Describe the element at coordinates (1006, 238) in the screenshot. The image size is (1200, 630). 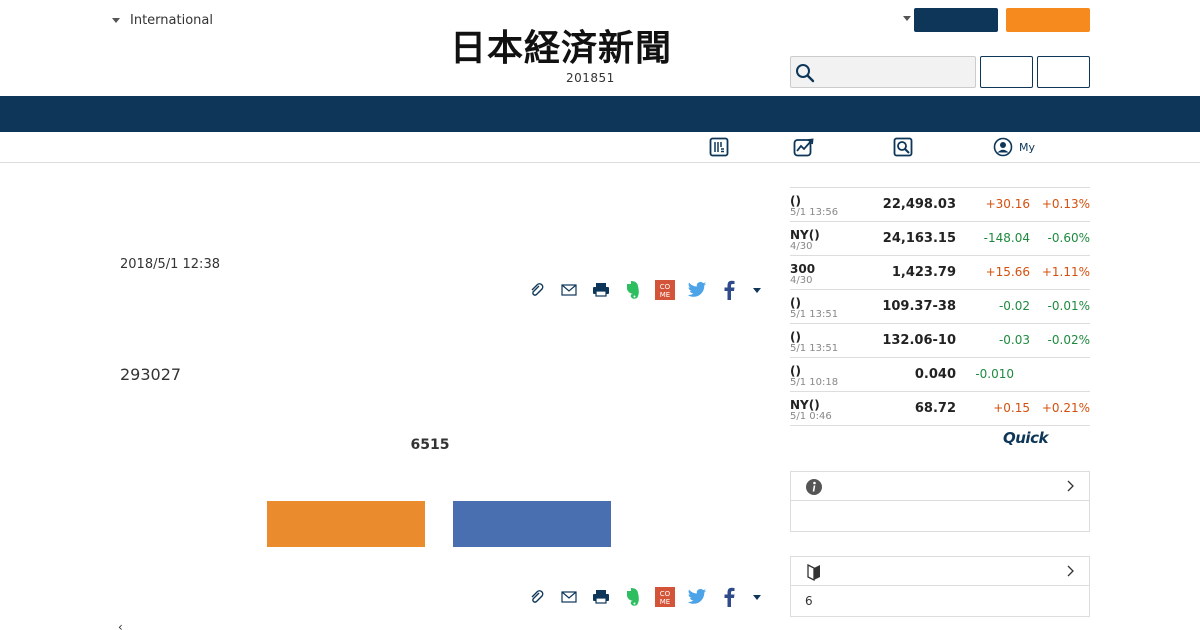
I see `market-change: -148.04` at that location.